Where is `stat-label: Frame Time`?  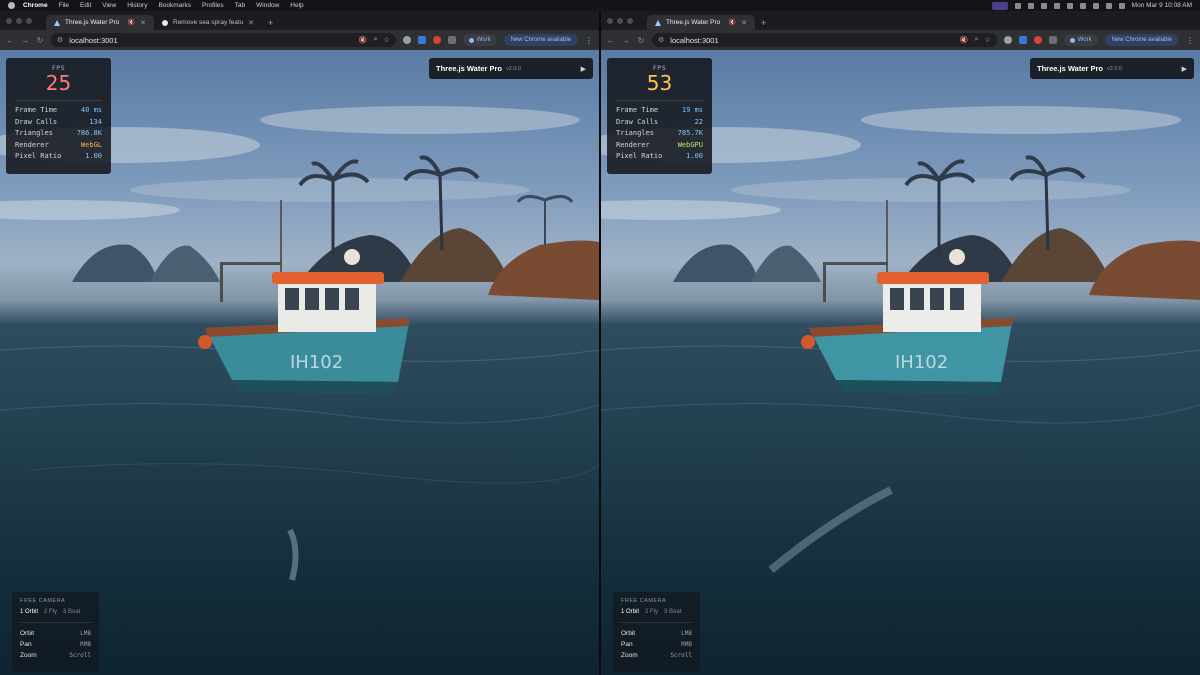
stat-label: Frame Time is located at coordinates (36, 110).